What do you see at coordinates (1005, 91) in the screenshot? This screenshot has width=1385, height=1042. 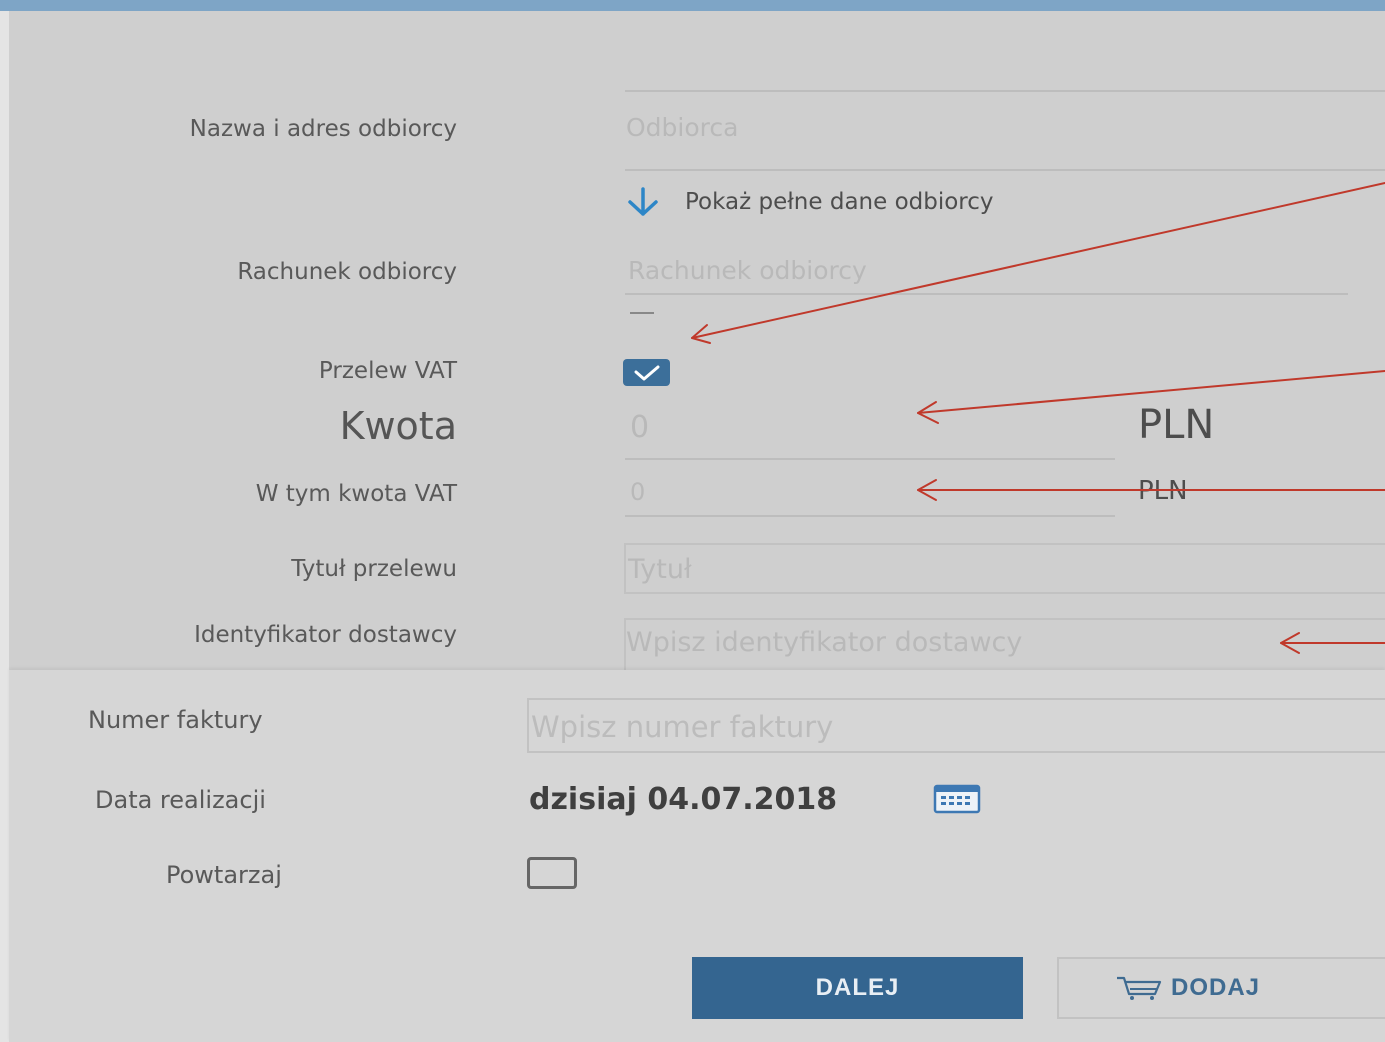 I see `recipient-name-top-line` at bounding box center [1005, 91].